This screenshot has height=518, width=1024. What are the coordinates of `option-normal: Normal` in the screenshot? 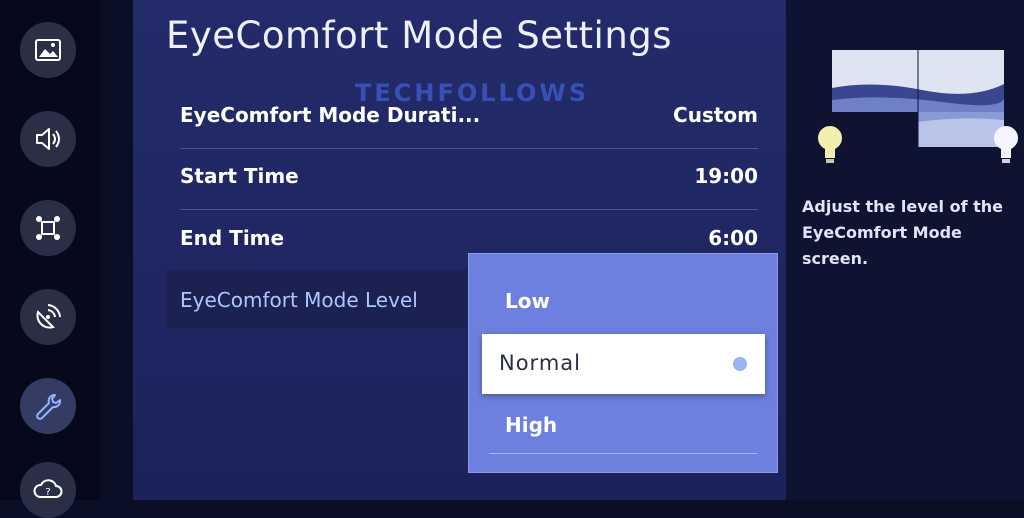 It's located at (623, 364).